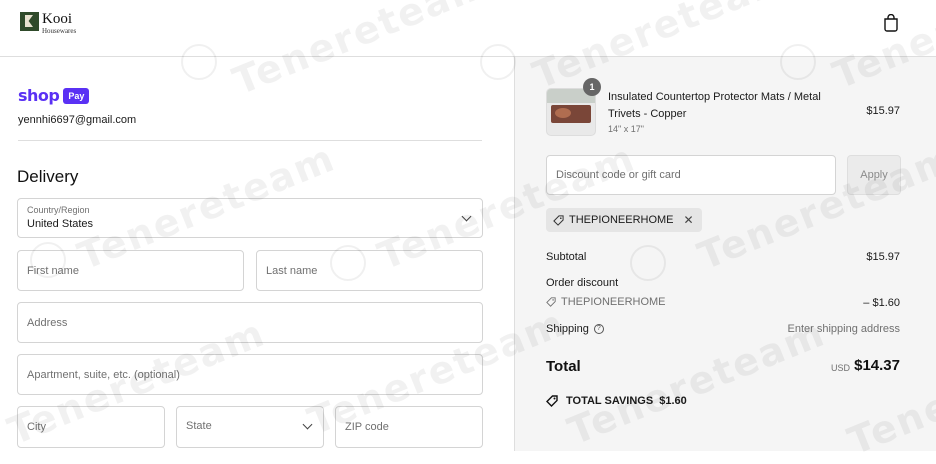  I want to click on subtotal-value: $15.97, so click(883, 257).